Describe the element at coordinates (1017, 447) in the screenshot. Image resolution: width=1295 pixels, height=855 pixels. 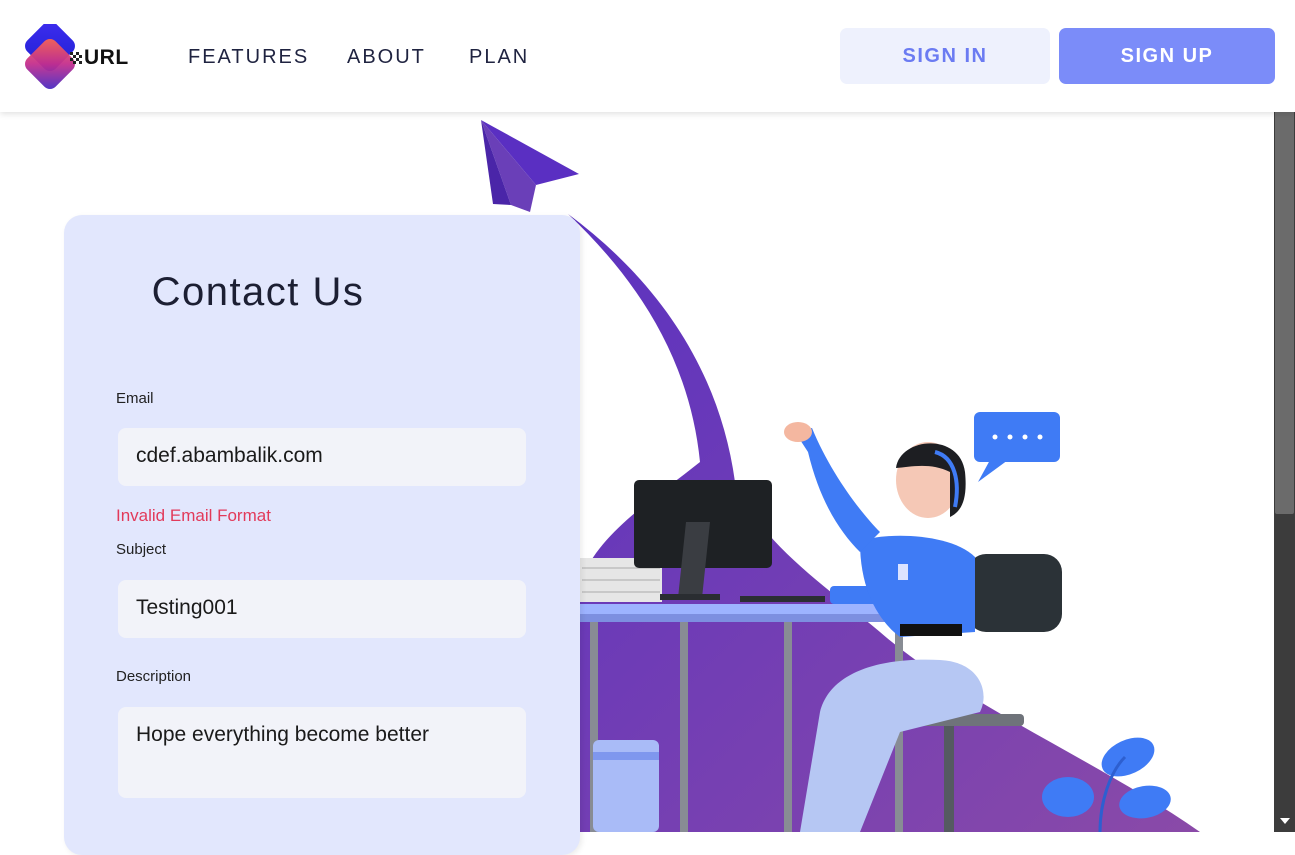
I see `chat-bubble-icon` at that location.